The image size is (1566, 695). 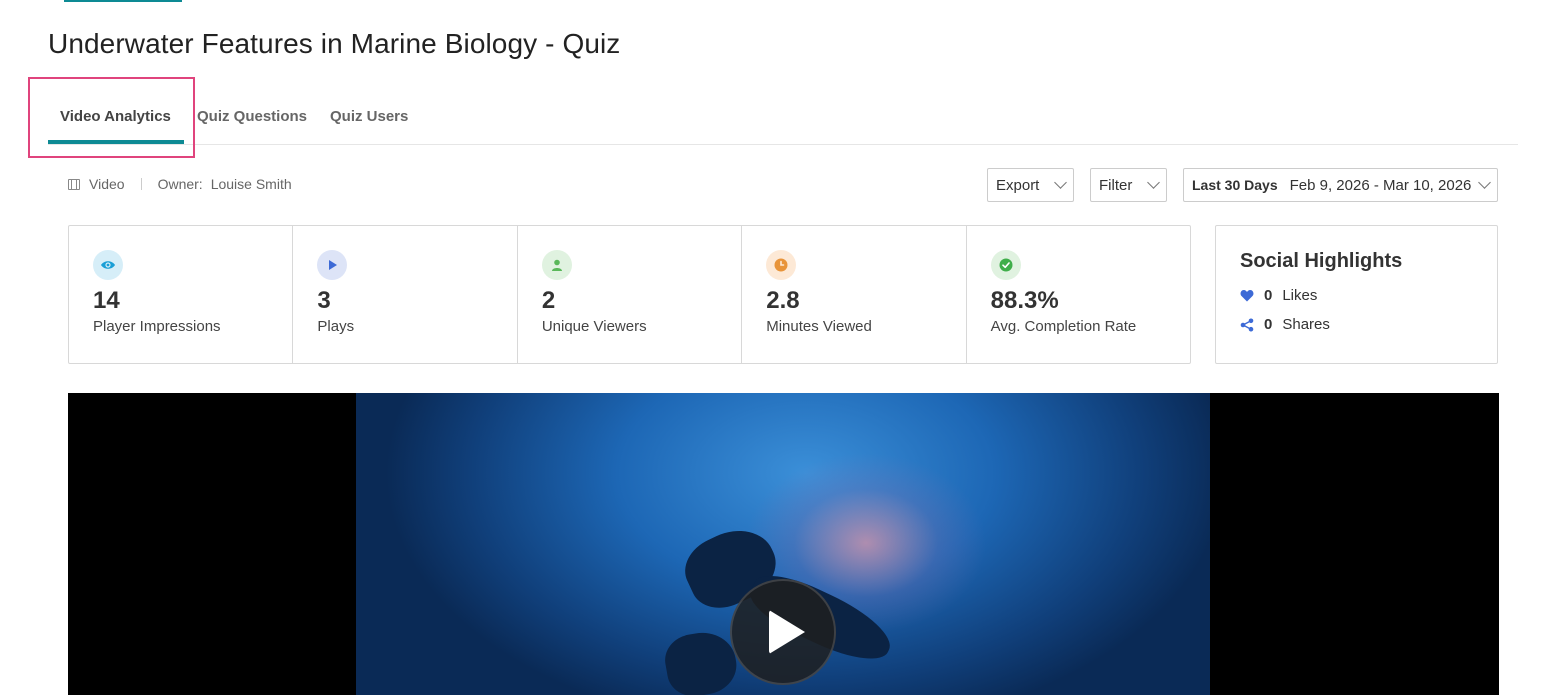 What do you see at coordinates (701, 661) in the screenshot?
I see `diver-silhouette` at bounding box center [701, 661].